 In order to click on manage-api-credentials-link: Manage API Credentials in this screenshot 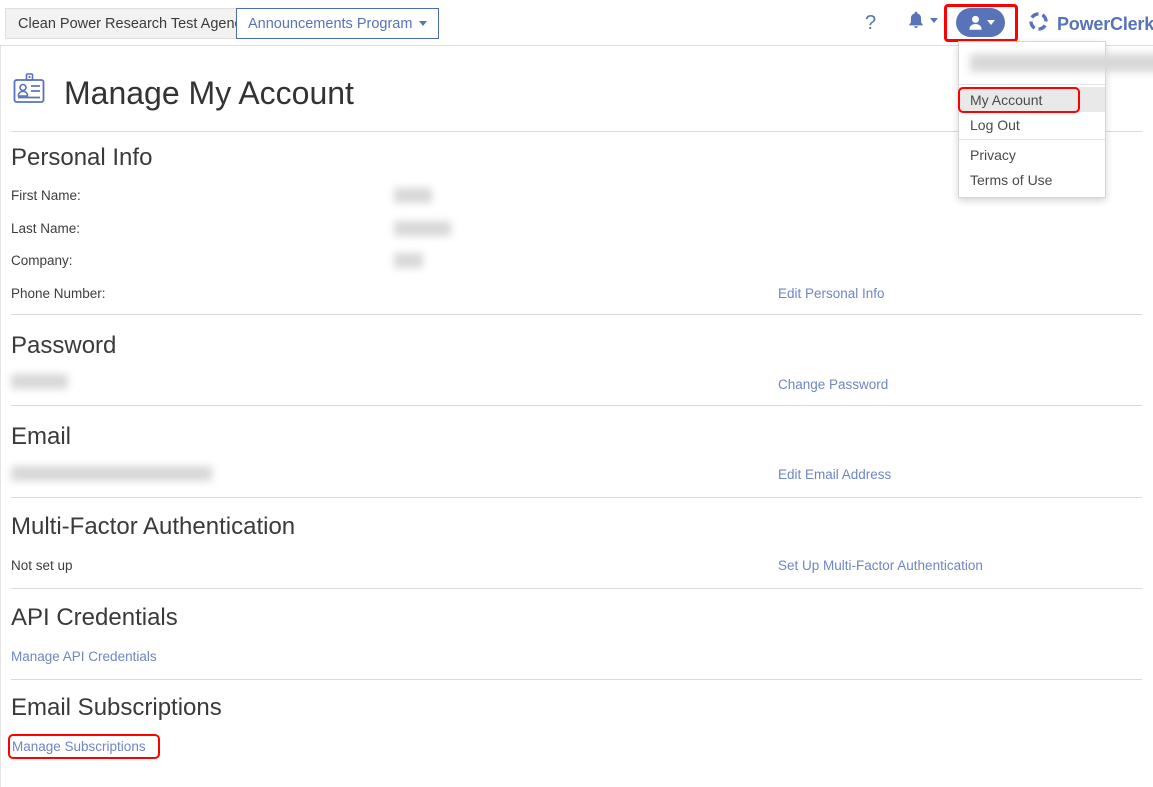, I will do `click(84, 656)`.